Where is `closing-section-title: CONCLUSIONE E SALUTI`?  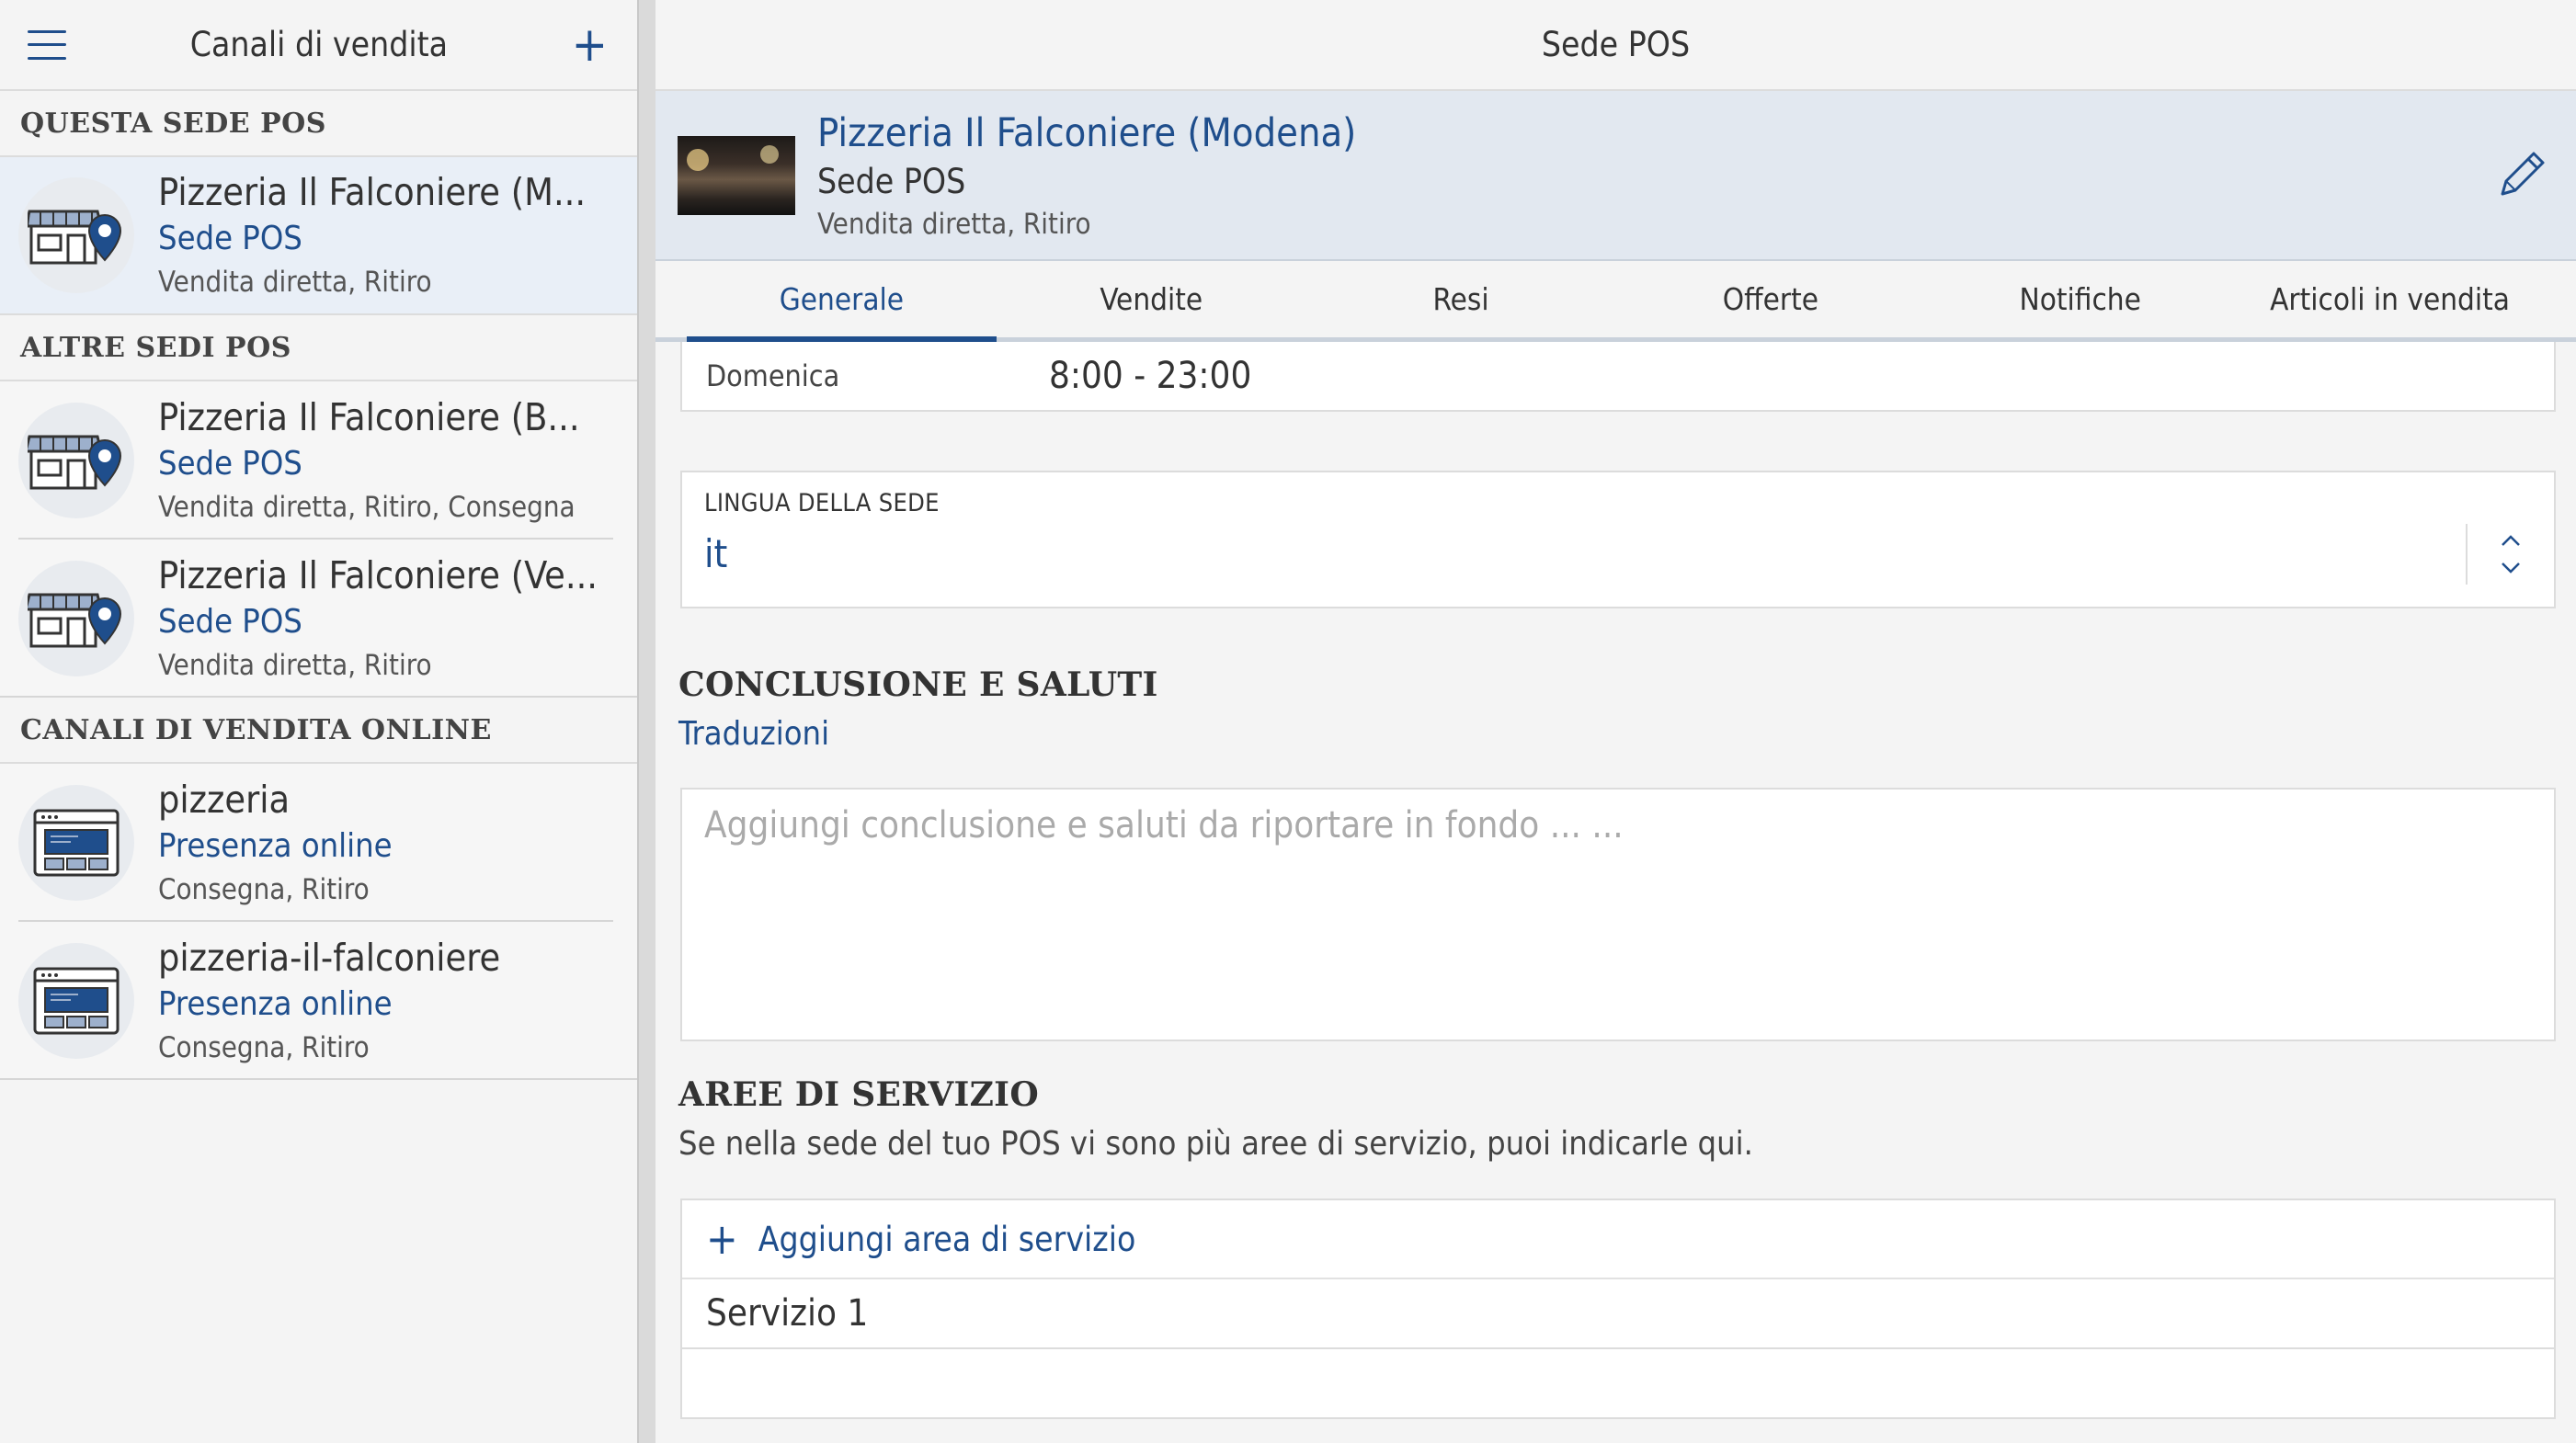 closing-section-title: CONCLUSIONE E SALUTI is located at coordinates (918, 684).